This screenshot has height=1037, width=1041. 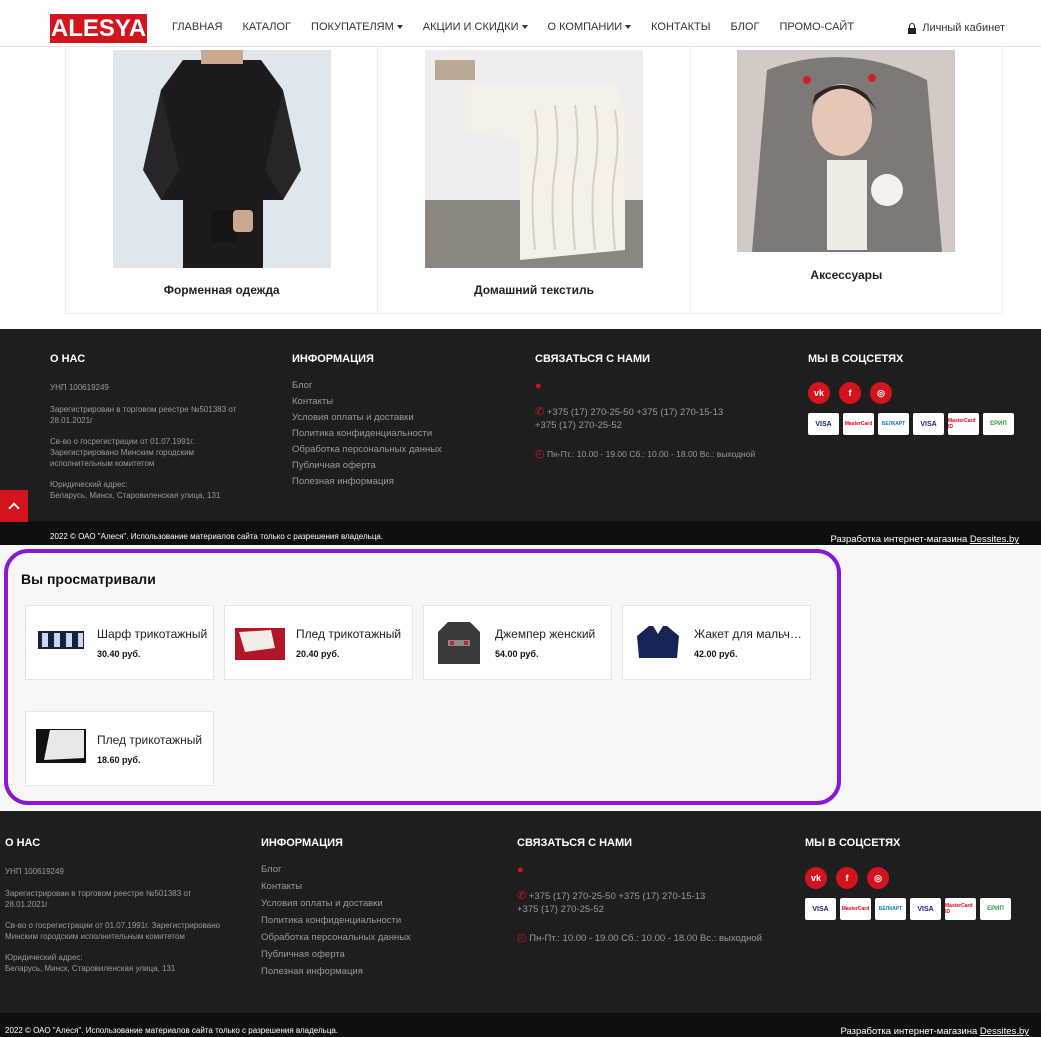 What do you see at coordinates (517, 642) in the screenshot?
I see `product-card: Джемпер женский 54.00 руб.` at bounding box center [517, 642].